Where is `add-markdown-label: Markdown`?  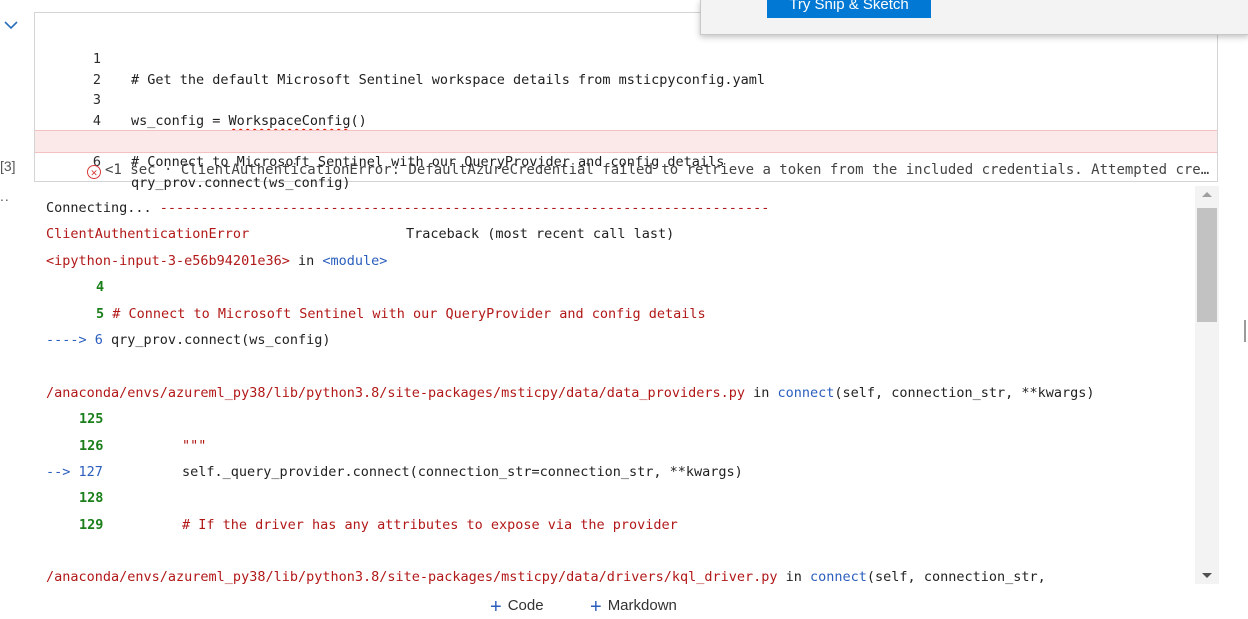
add-markdown-label: Markdown is located at coordinates (642, 605).